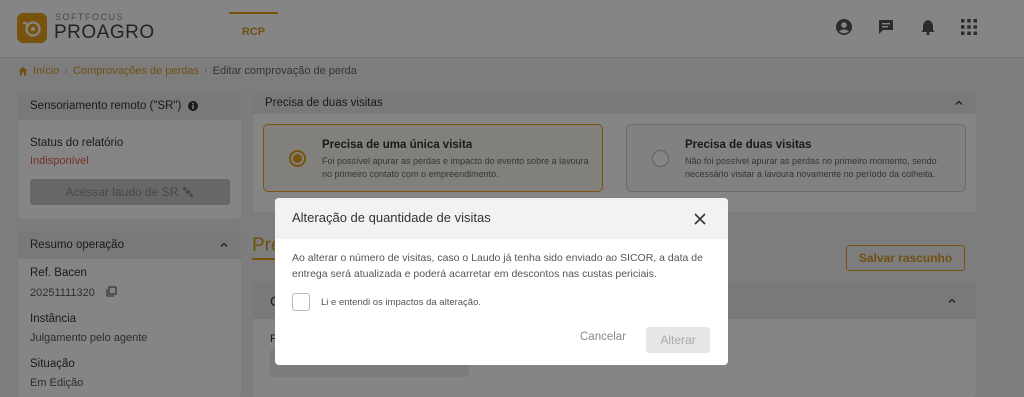 The height and width of the screenshot is (397, 1024). Describe the element at coordinates (301, 302) in the screenshot. I see `acknowledge-checkbox` at that location.